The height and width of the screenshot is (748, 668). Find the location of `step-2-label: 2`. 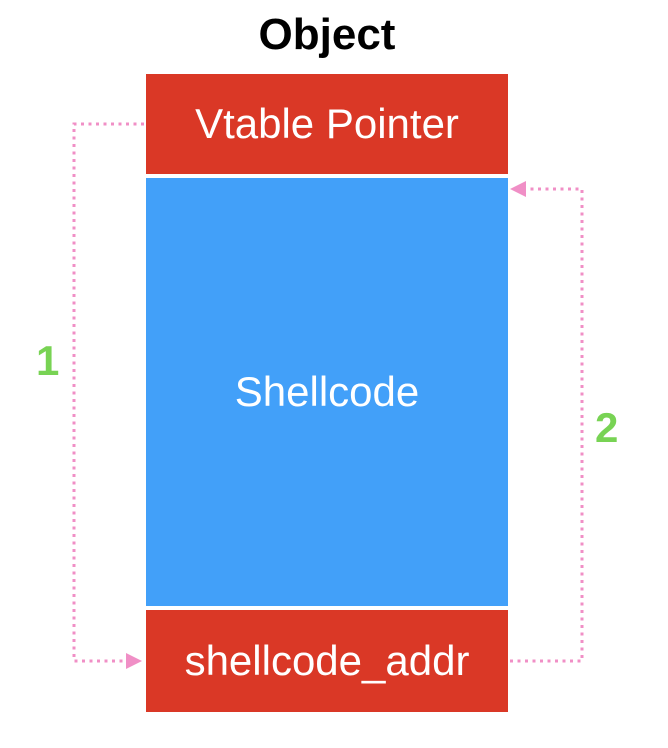

step-2-label: 2 is located at coordinates (607, 427).